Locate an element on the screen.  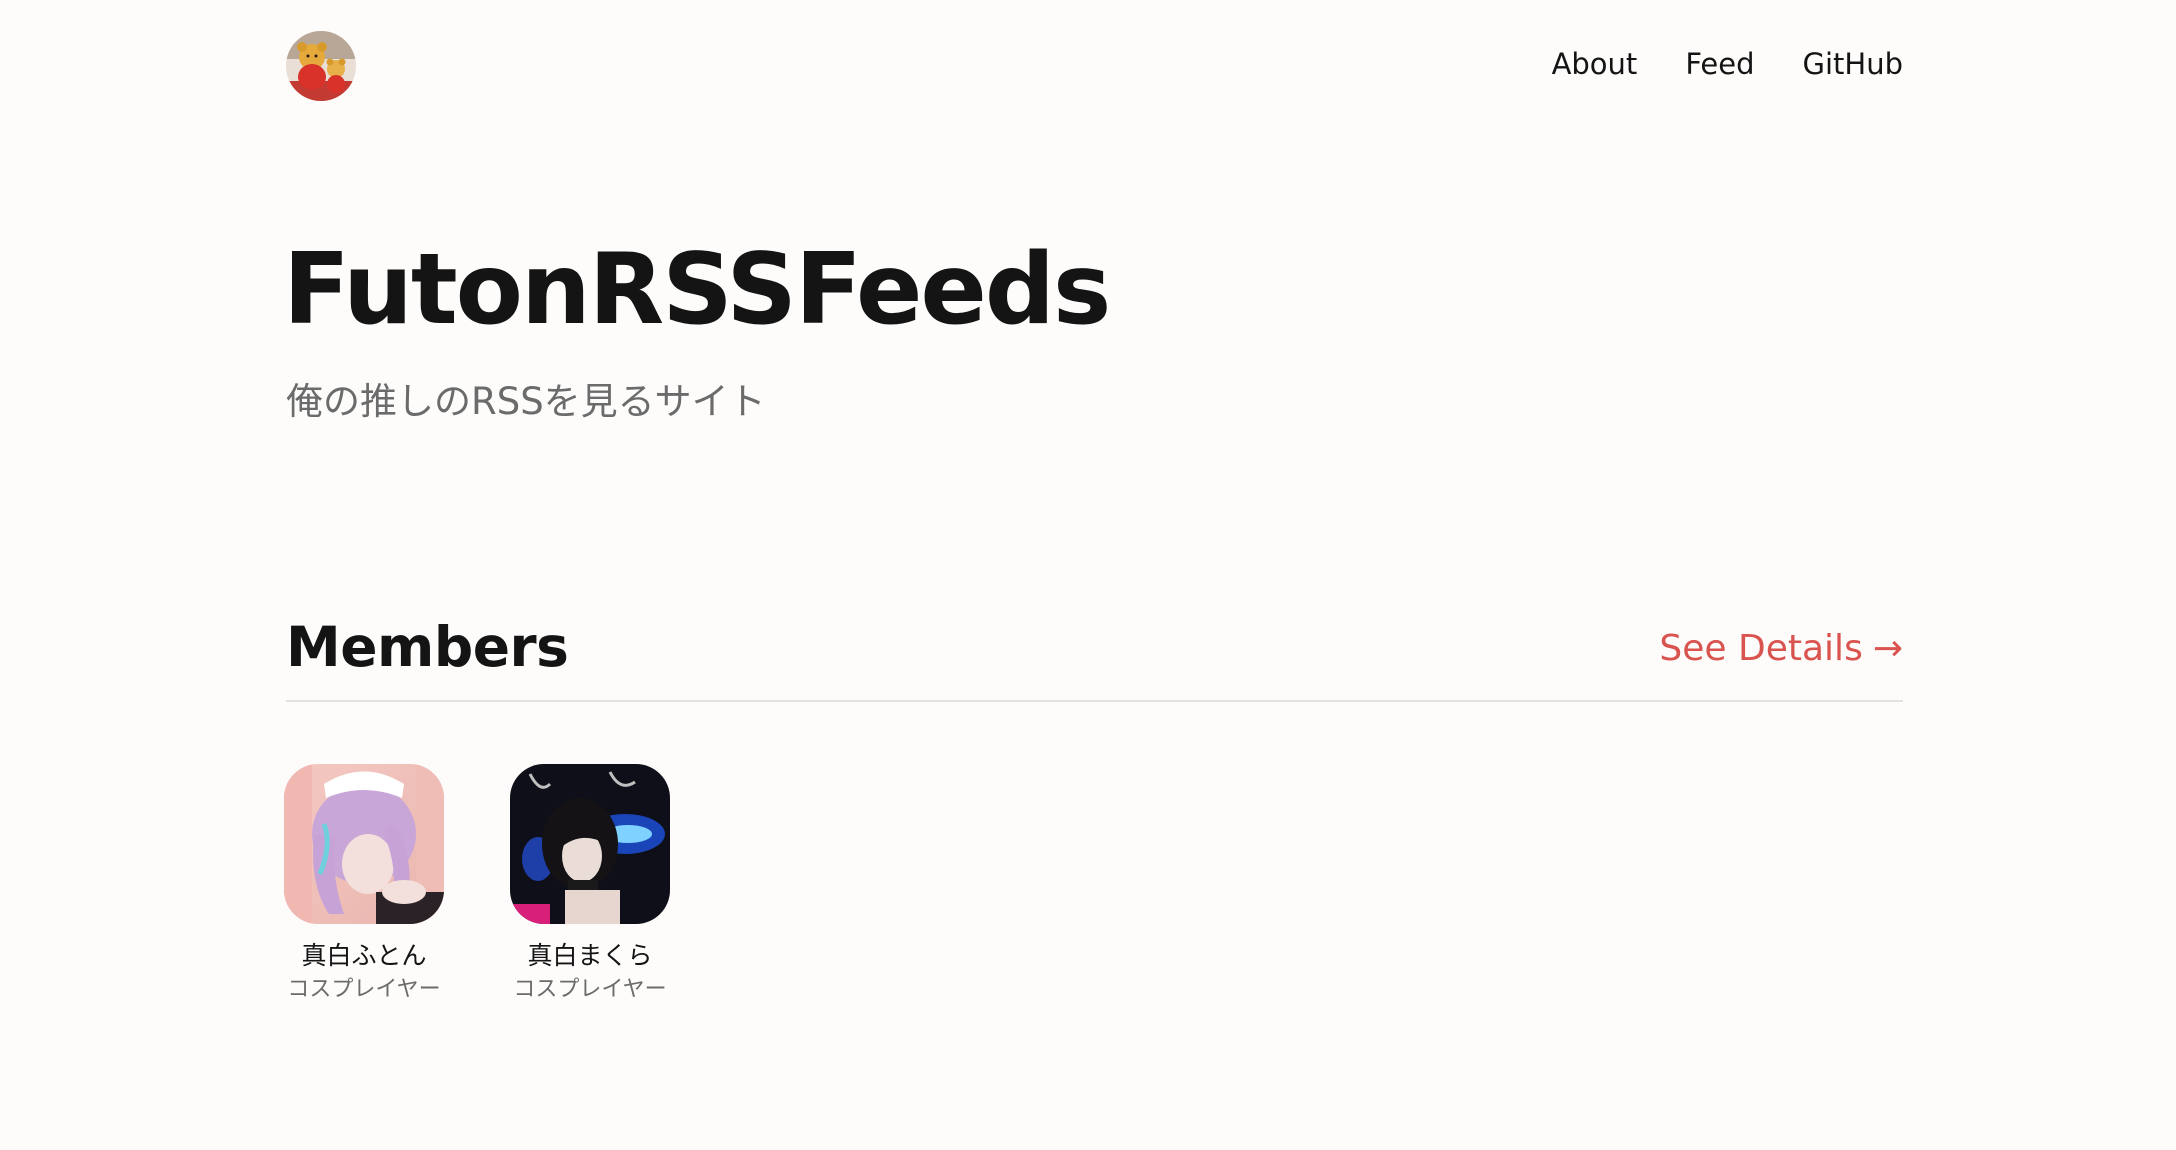
dark-hair-cosplayer-avatar is located at coordinates (590, 844).